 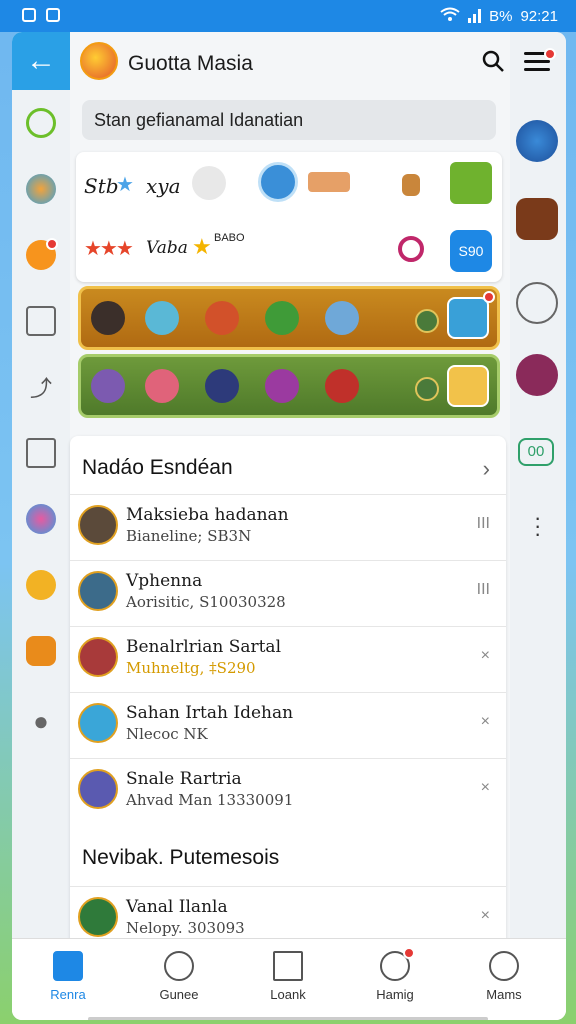 I want to click on list-item: Benalrlrian Sartal Muhneltg, ‡S290 ×, so click(x=288, y=659).